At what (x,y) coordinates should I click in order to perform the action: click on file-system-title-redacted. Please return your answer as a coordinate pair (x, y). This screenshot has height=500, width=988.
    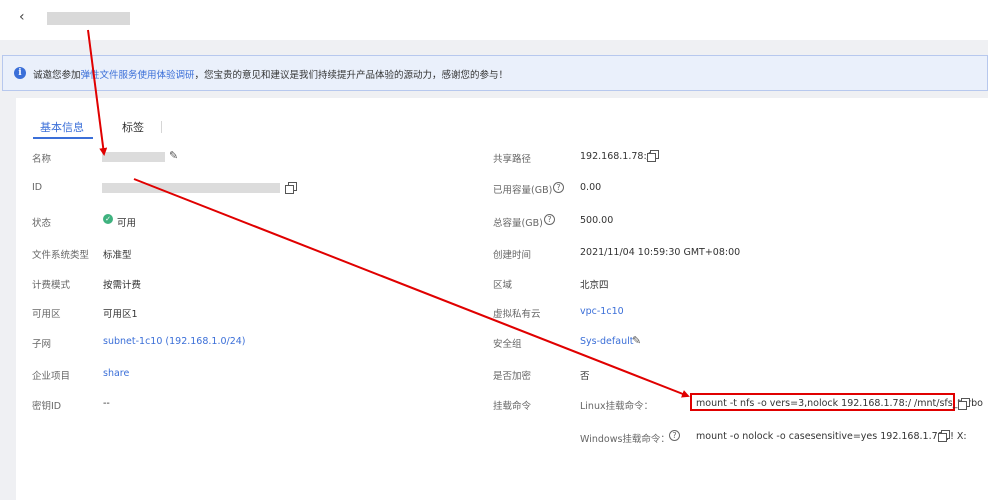
    Looking at the image, I should click on (88, 18).